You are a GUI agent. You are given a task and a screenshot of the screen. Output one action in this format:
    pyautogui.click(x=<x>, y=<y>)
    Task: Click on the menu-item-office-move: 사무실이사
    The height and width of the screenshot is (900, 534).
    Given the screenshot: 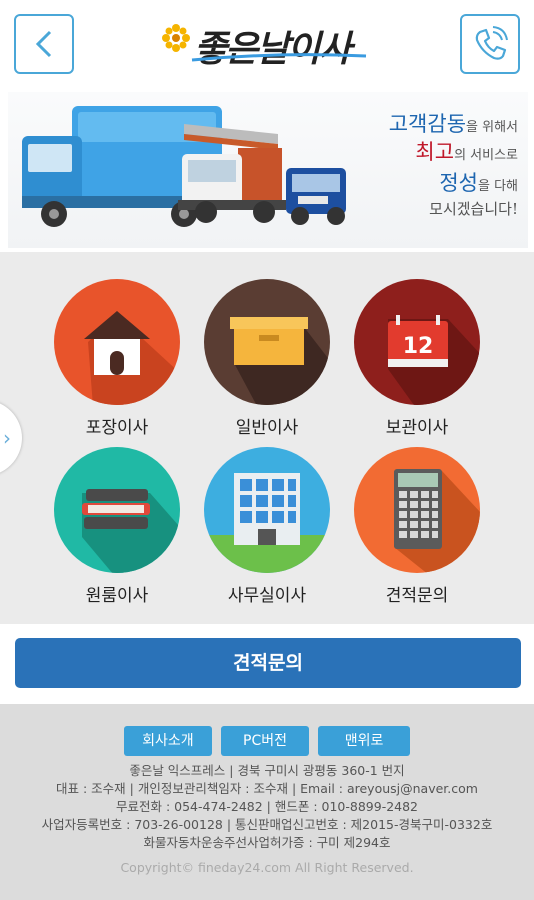 What is the action you would take?
    pyautogui.click(x=267, y=526)
    